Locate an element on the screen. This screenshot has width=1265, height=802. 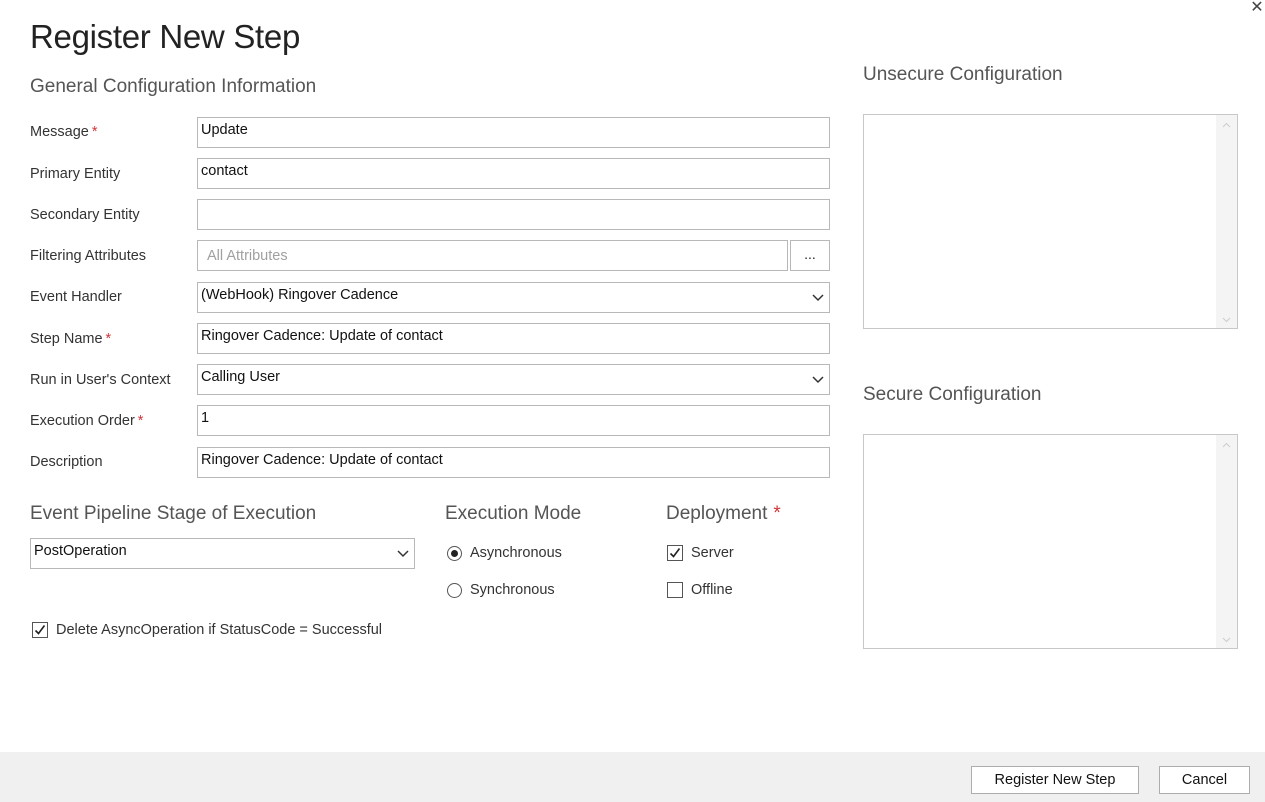
synchronous-radio: Synchronous is located at coordinates (501, 590).